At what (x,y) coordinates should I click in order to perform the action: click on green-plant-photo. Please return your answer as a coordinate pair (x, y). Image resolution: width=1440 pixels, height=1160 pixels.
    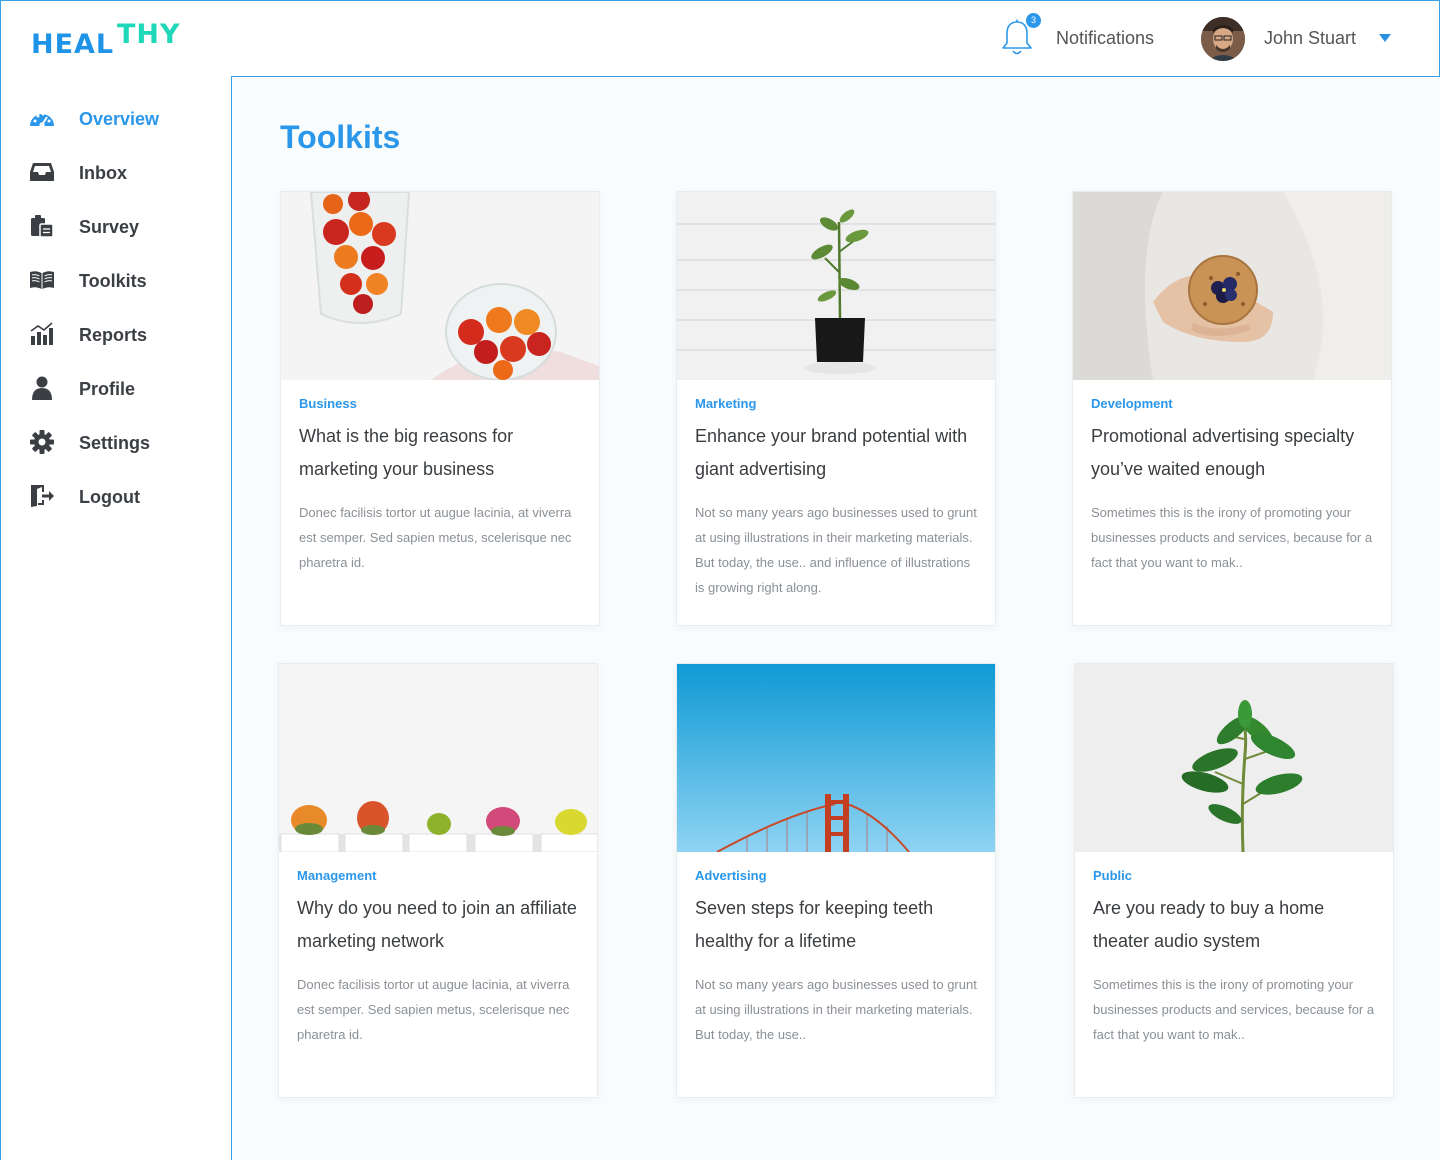
    Looking at the image, I should click on (1234, 758).